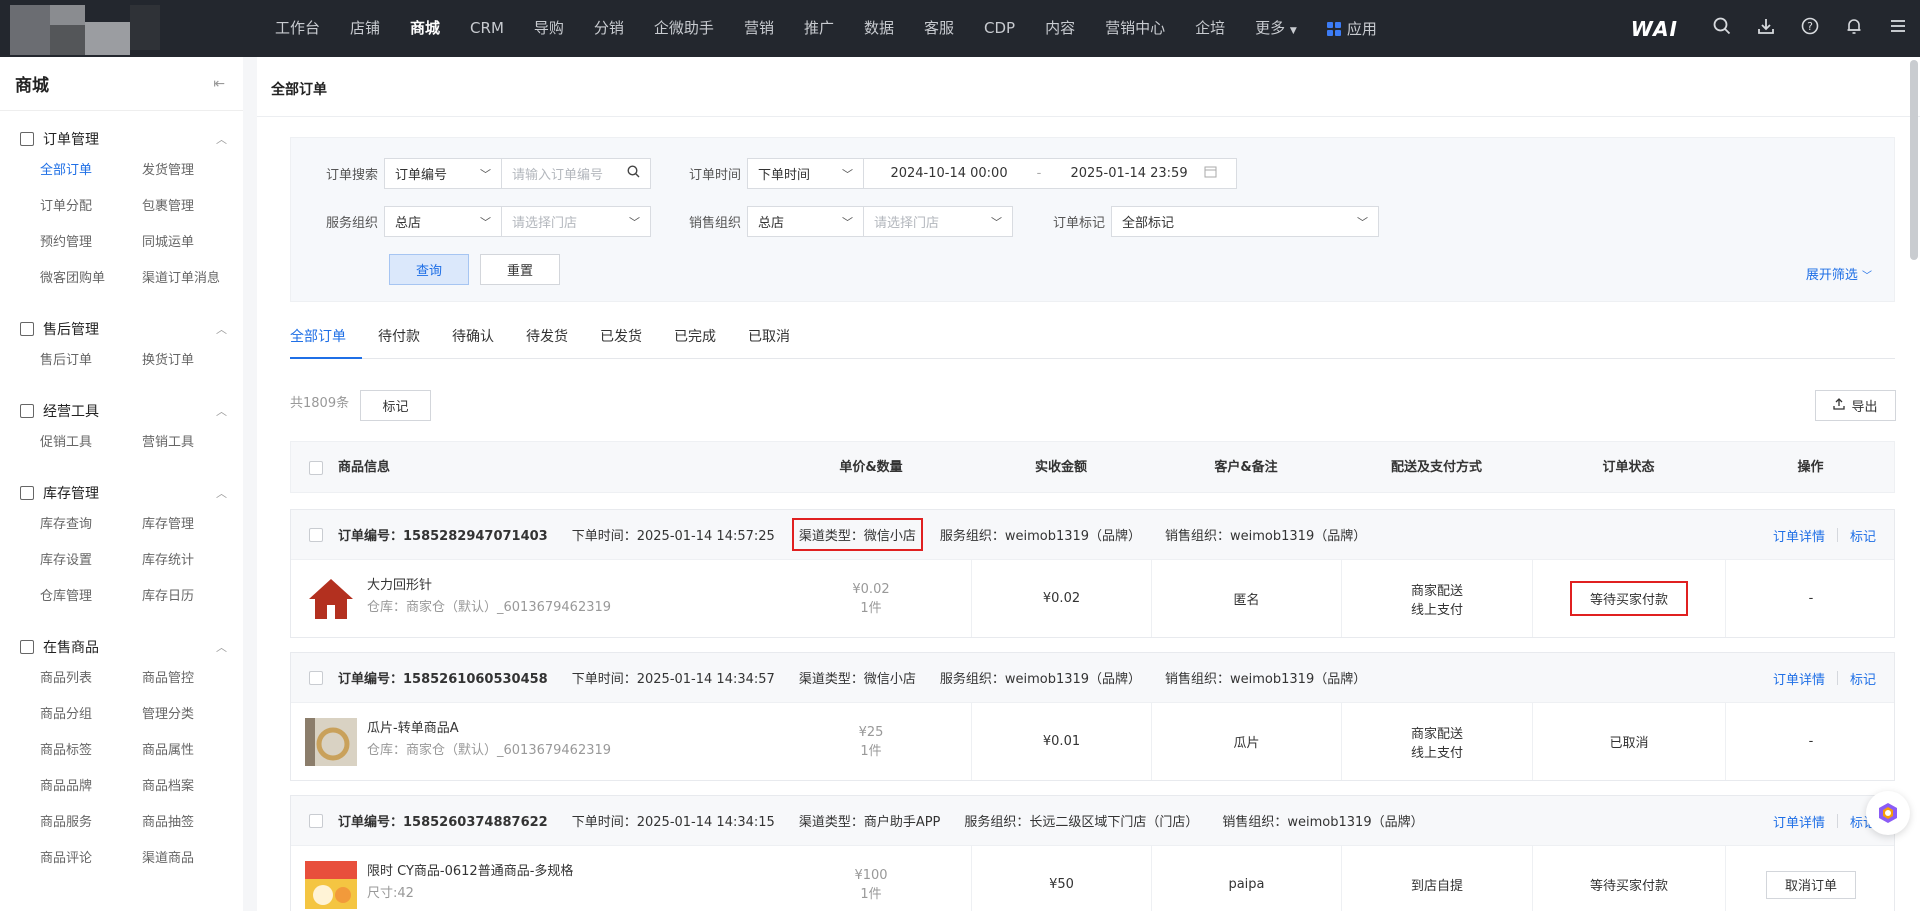 The height and width of the screenshot is (911, 1920). Describe the element at coordinates (1839, 273) in the screenshot. I see `expand-filter-link: 展开筛选 ﹀` at that location.